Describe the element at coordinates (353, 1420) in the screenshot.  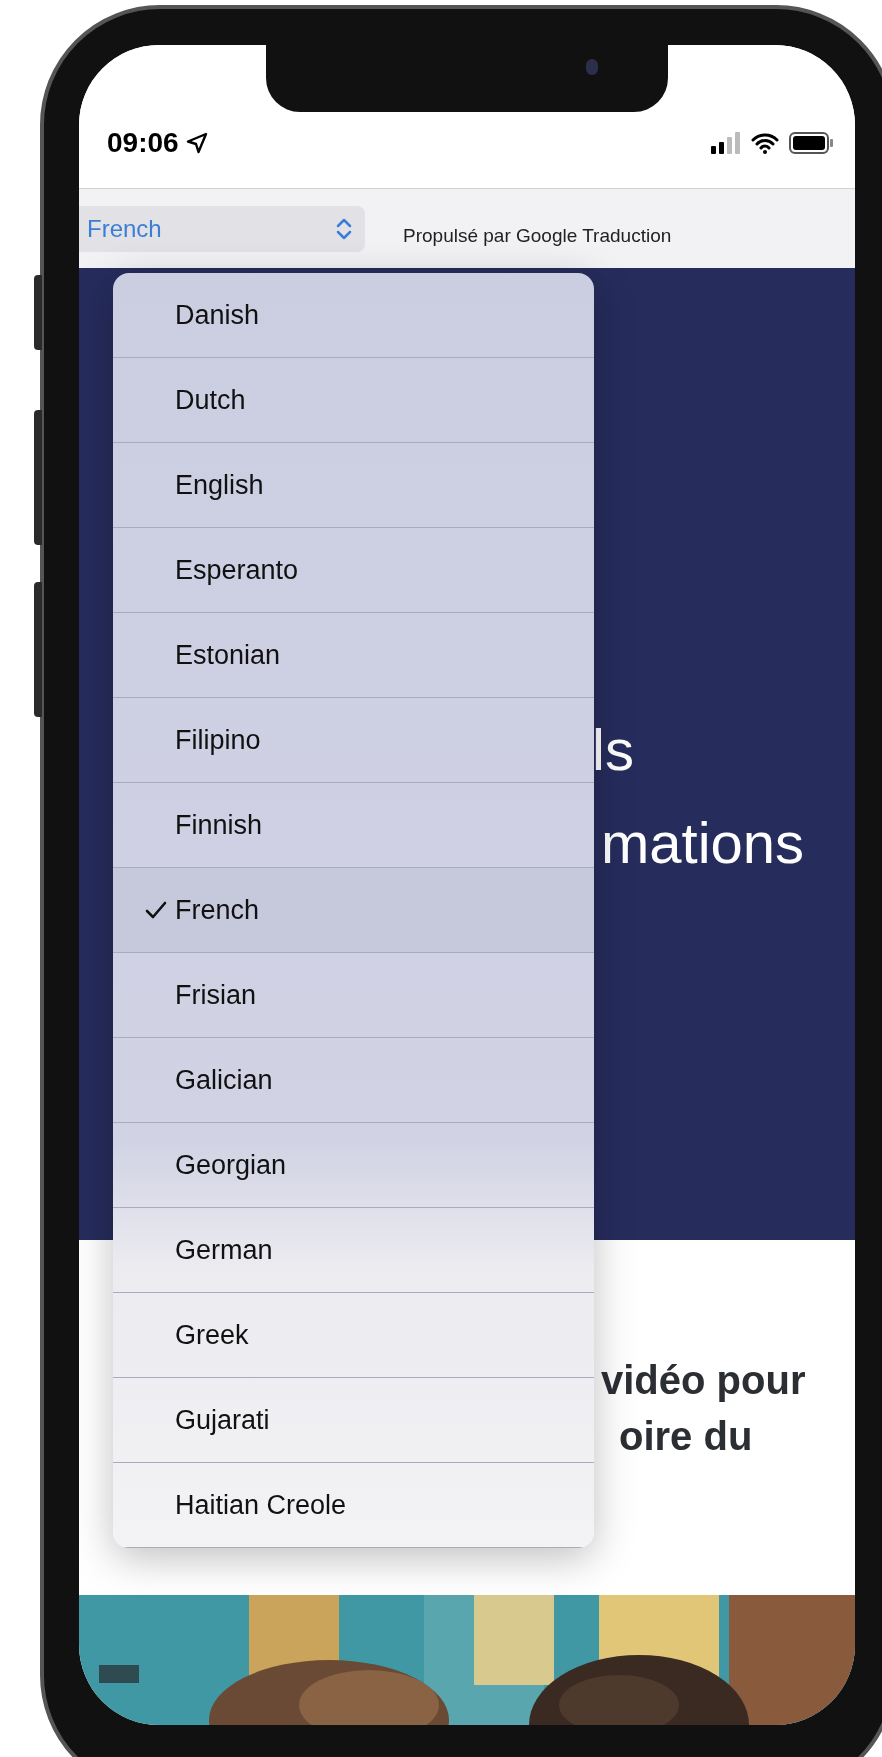
I see `language-option: Gujarati` at that location.